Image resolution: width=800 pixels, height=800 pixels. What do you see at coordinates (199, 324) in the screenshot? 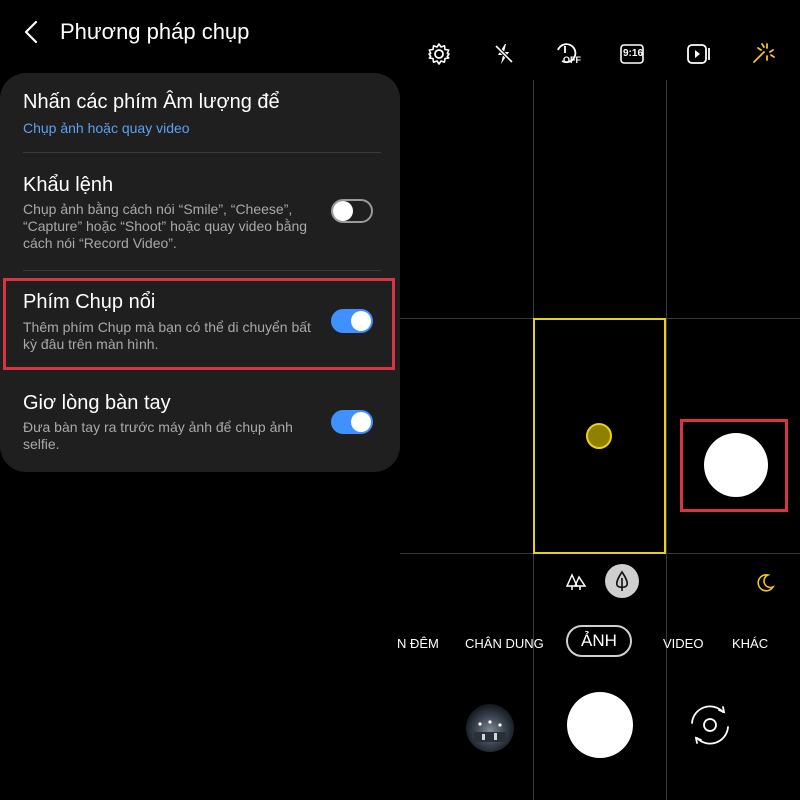
I see `highlight-frame` at bounding box center [199, 324].